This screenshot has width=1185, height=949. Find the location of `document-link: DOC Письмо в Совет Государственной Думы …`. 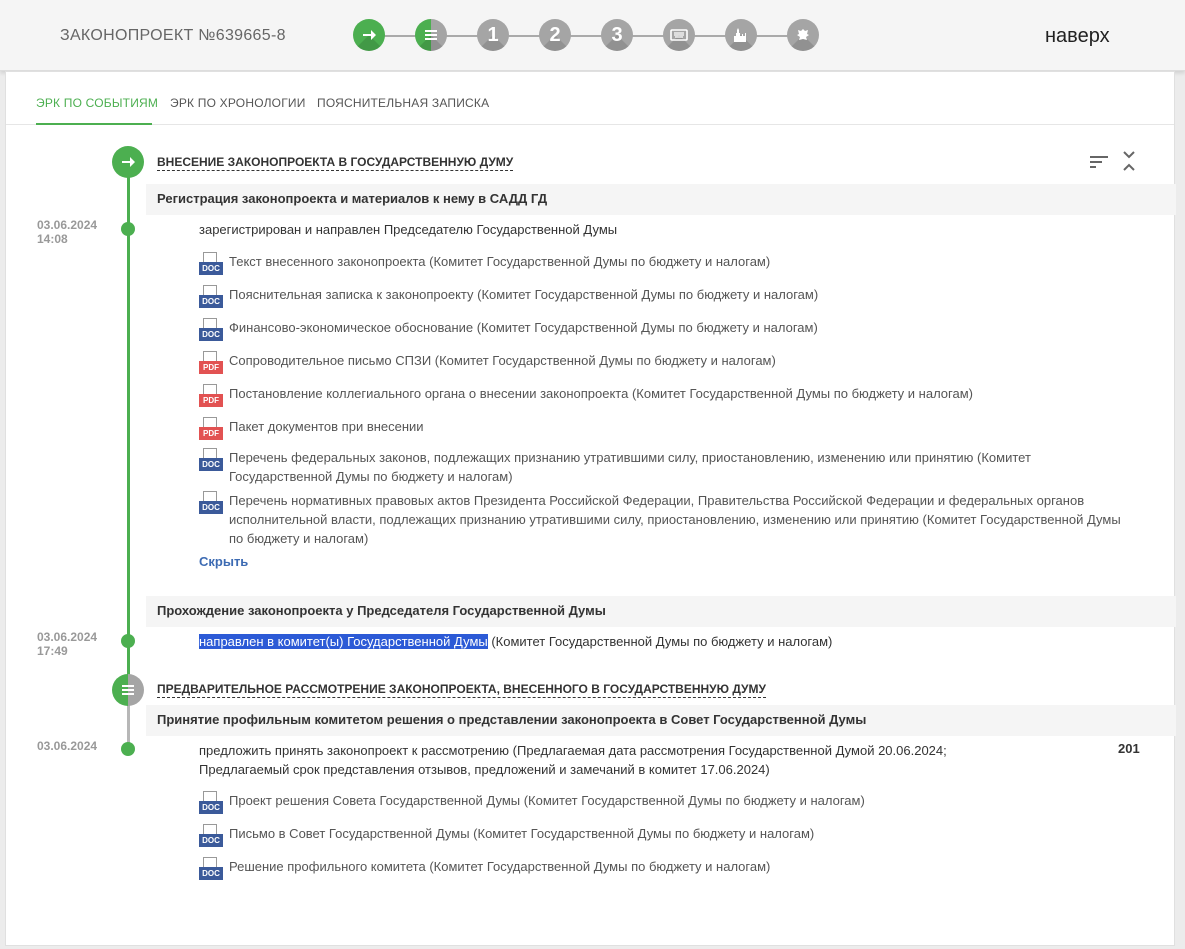

document-link: DOC Письмо в Совет Государственной Думы … is located at coordinates (664, 836).